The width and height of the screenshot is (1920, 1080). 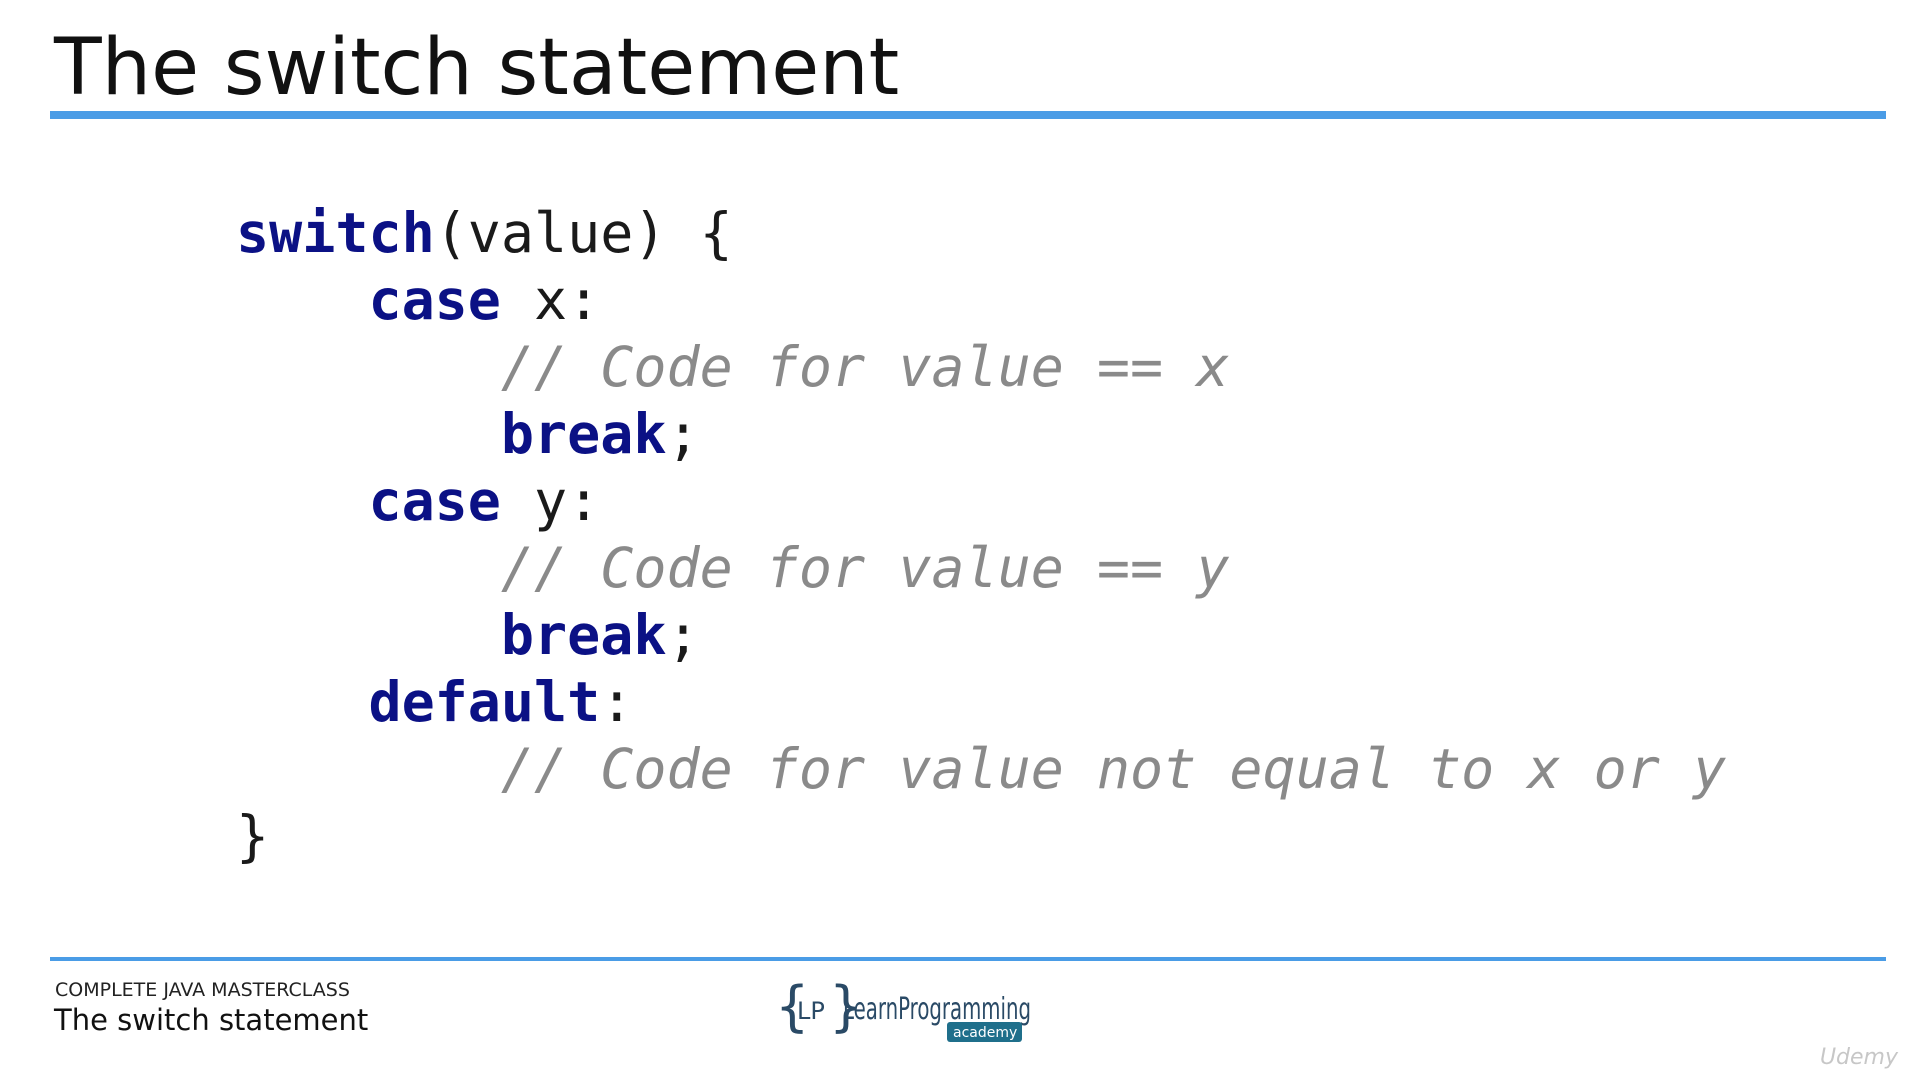 I want to click on code-line: default:, so click(x=981, y=702).